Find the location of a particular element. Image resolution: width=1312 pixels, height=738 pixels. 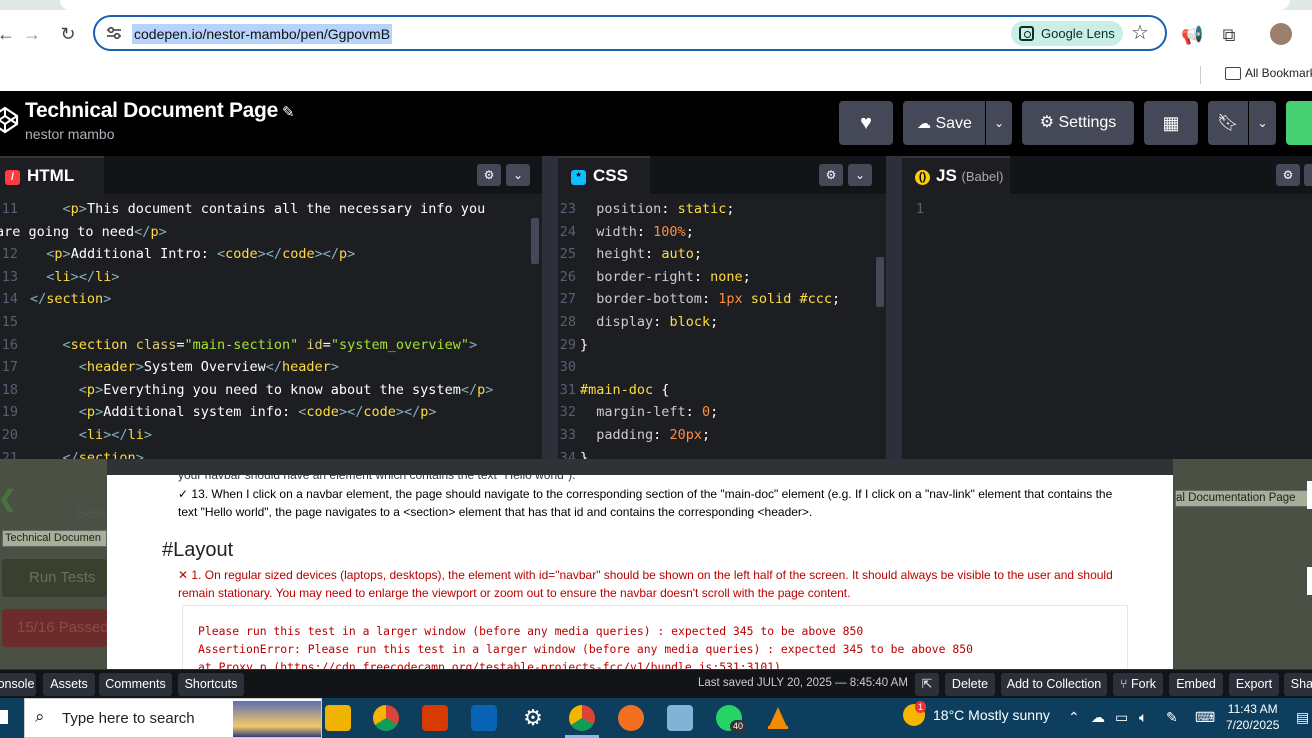

html-scrollbar-thumb is located at coordinates (535, 241).